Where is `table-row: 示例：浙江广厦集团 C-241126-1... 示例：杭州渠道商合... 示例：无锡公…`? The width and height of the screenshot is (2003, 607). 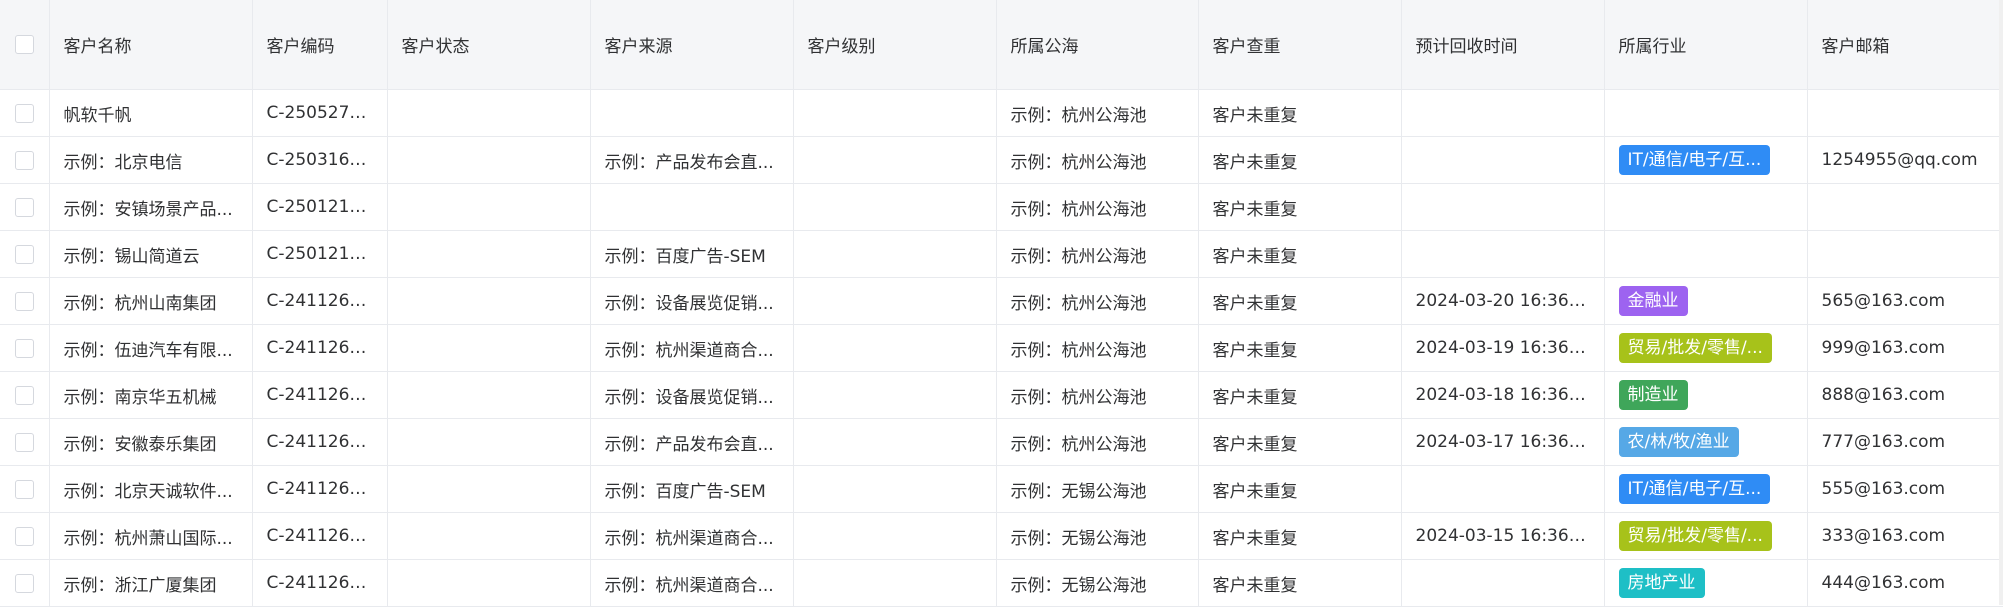
table-row: 示例：浙江广厦集团 C-241126-1... 示例：杭州渠道商合... 示例：无锡公… is located at coordinates (1001, 583).